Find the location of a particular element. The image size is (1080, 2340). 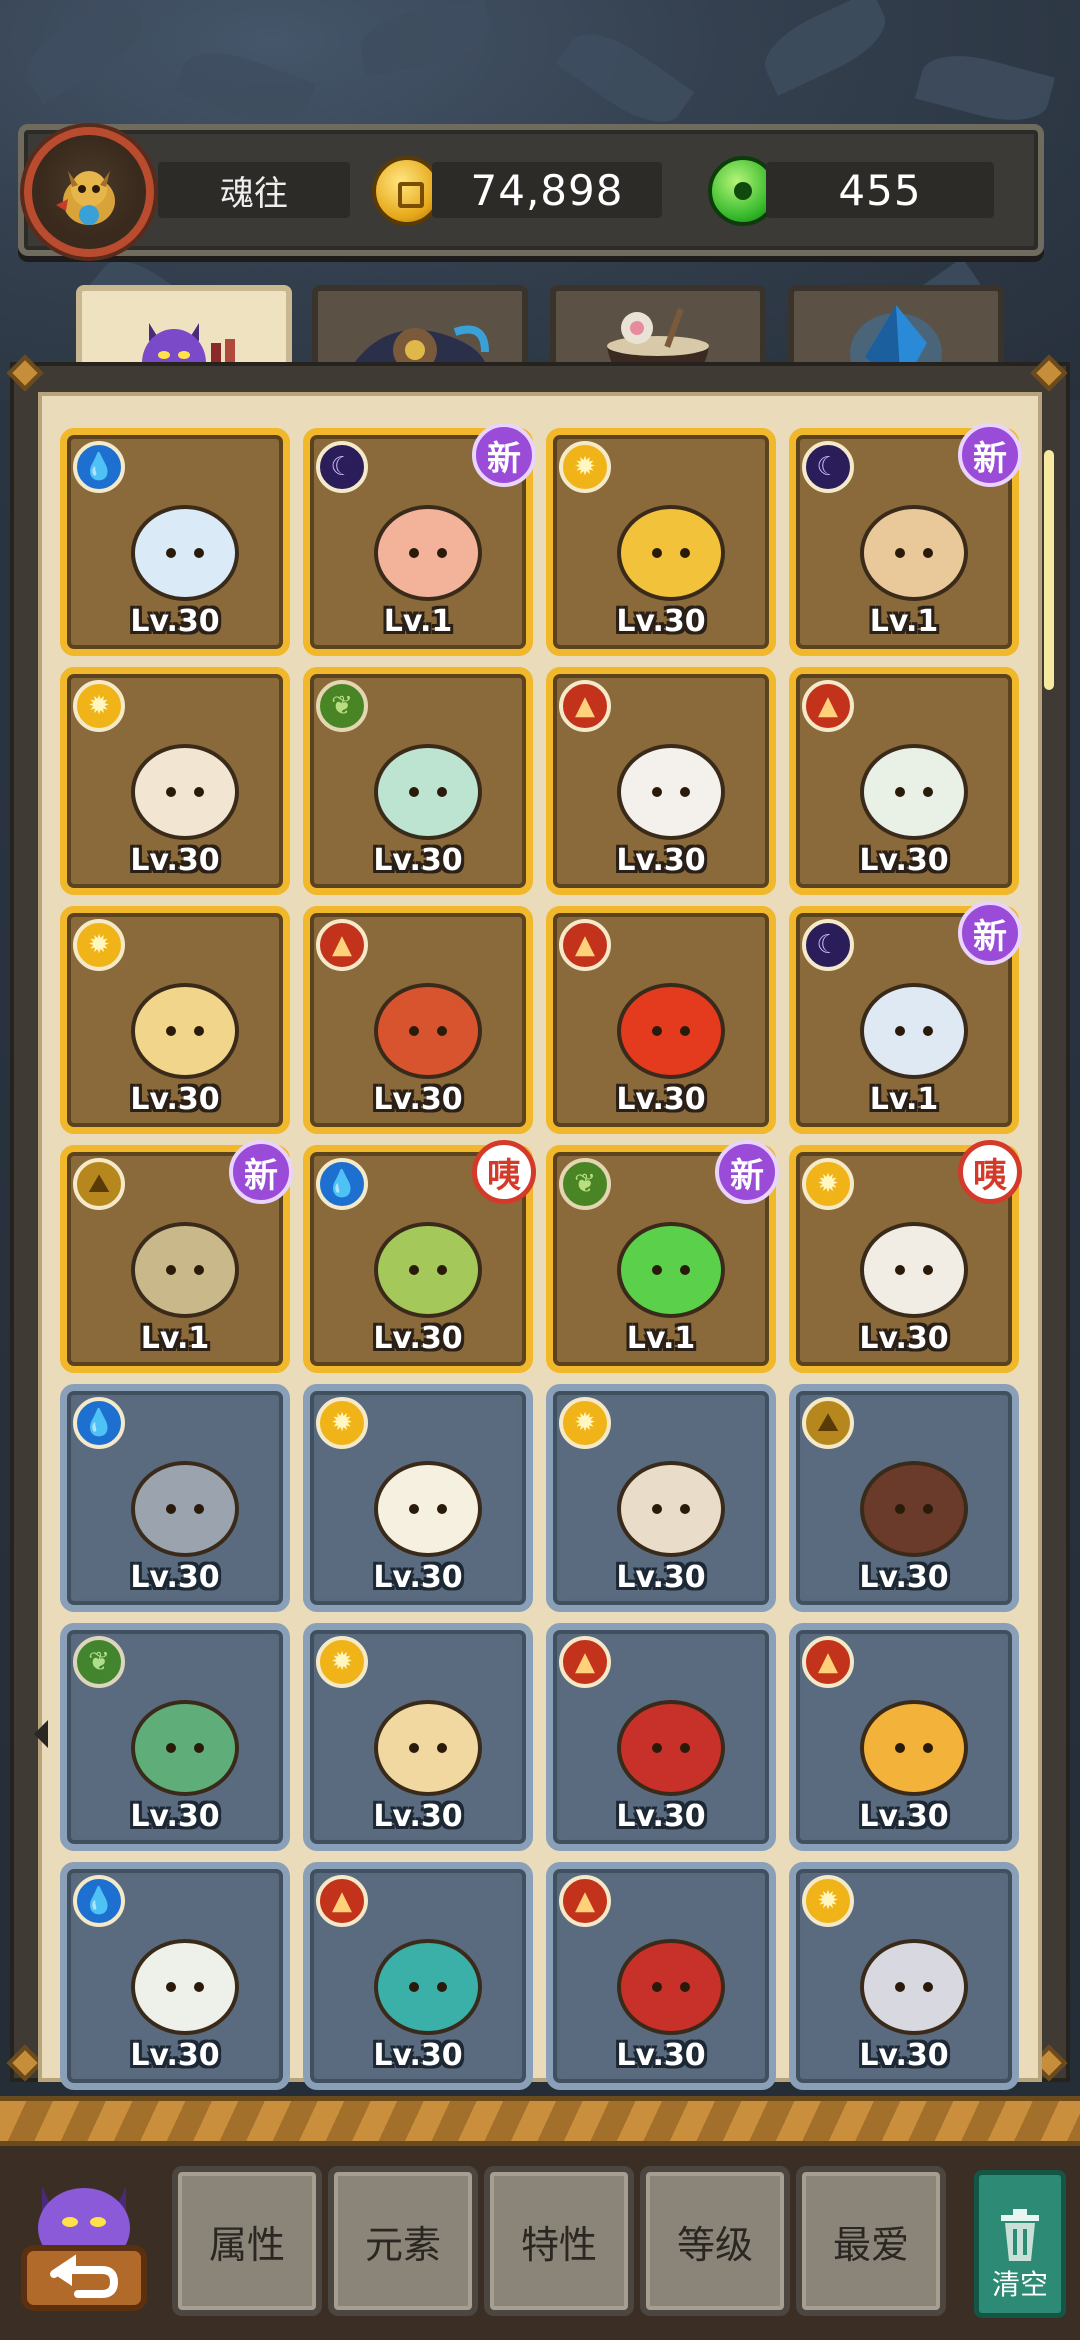

filter-element-button: 元素 is located at coordinates (403, 2241).